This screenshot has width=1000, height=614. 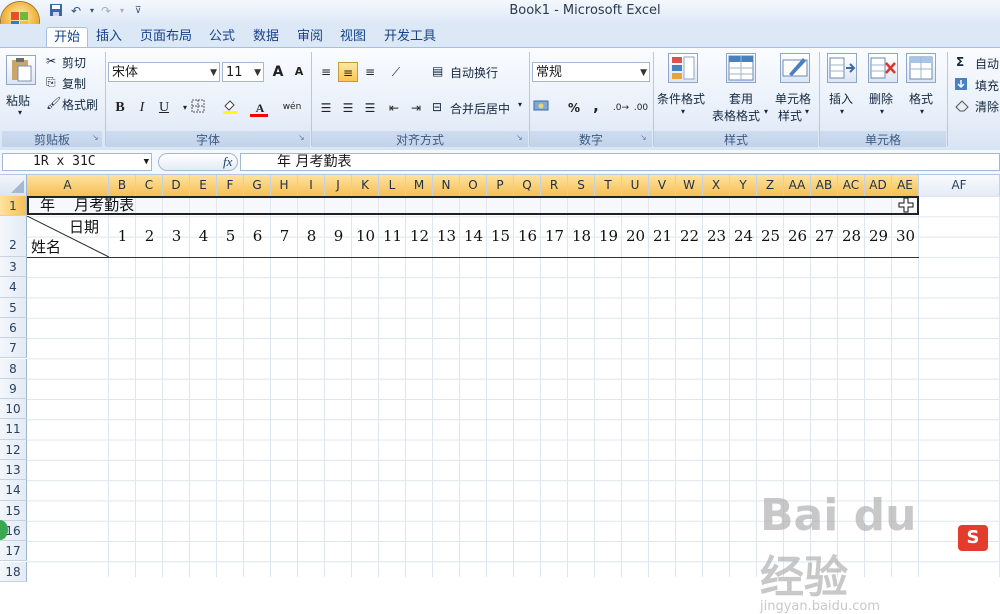 I want to click on tab-page-layout: 页面布局, so click(x=166, y=37).